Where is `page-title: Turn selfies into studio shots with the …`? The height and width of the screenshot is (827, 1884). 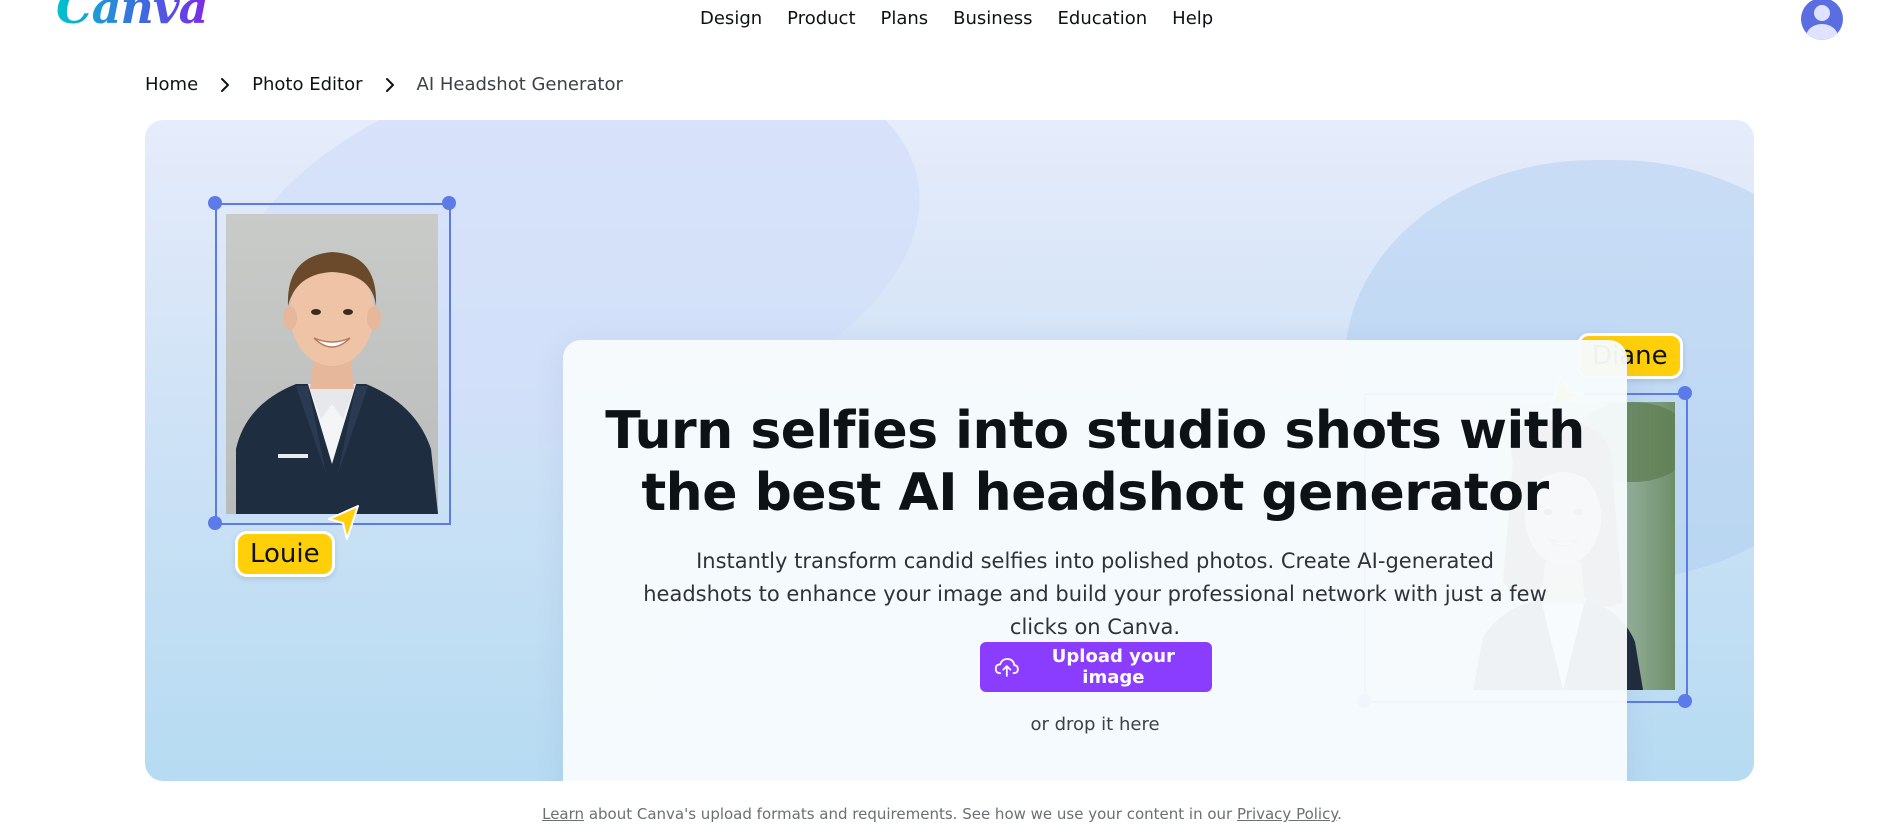 page-title: Turn selfies into studio shots with the … is located at coordinates (1095, 462).